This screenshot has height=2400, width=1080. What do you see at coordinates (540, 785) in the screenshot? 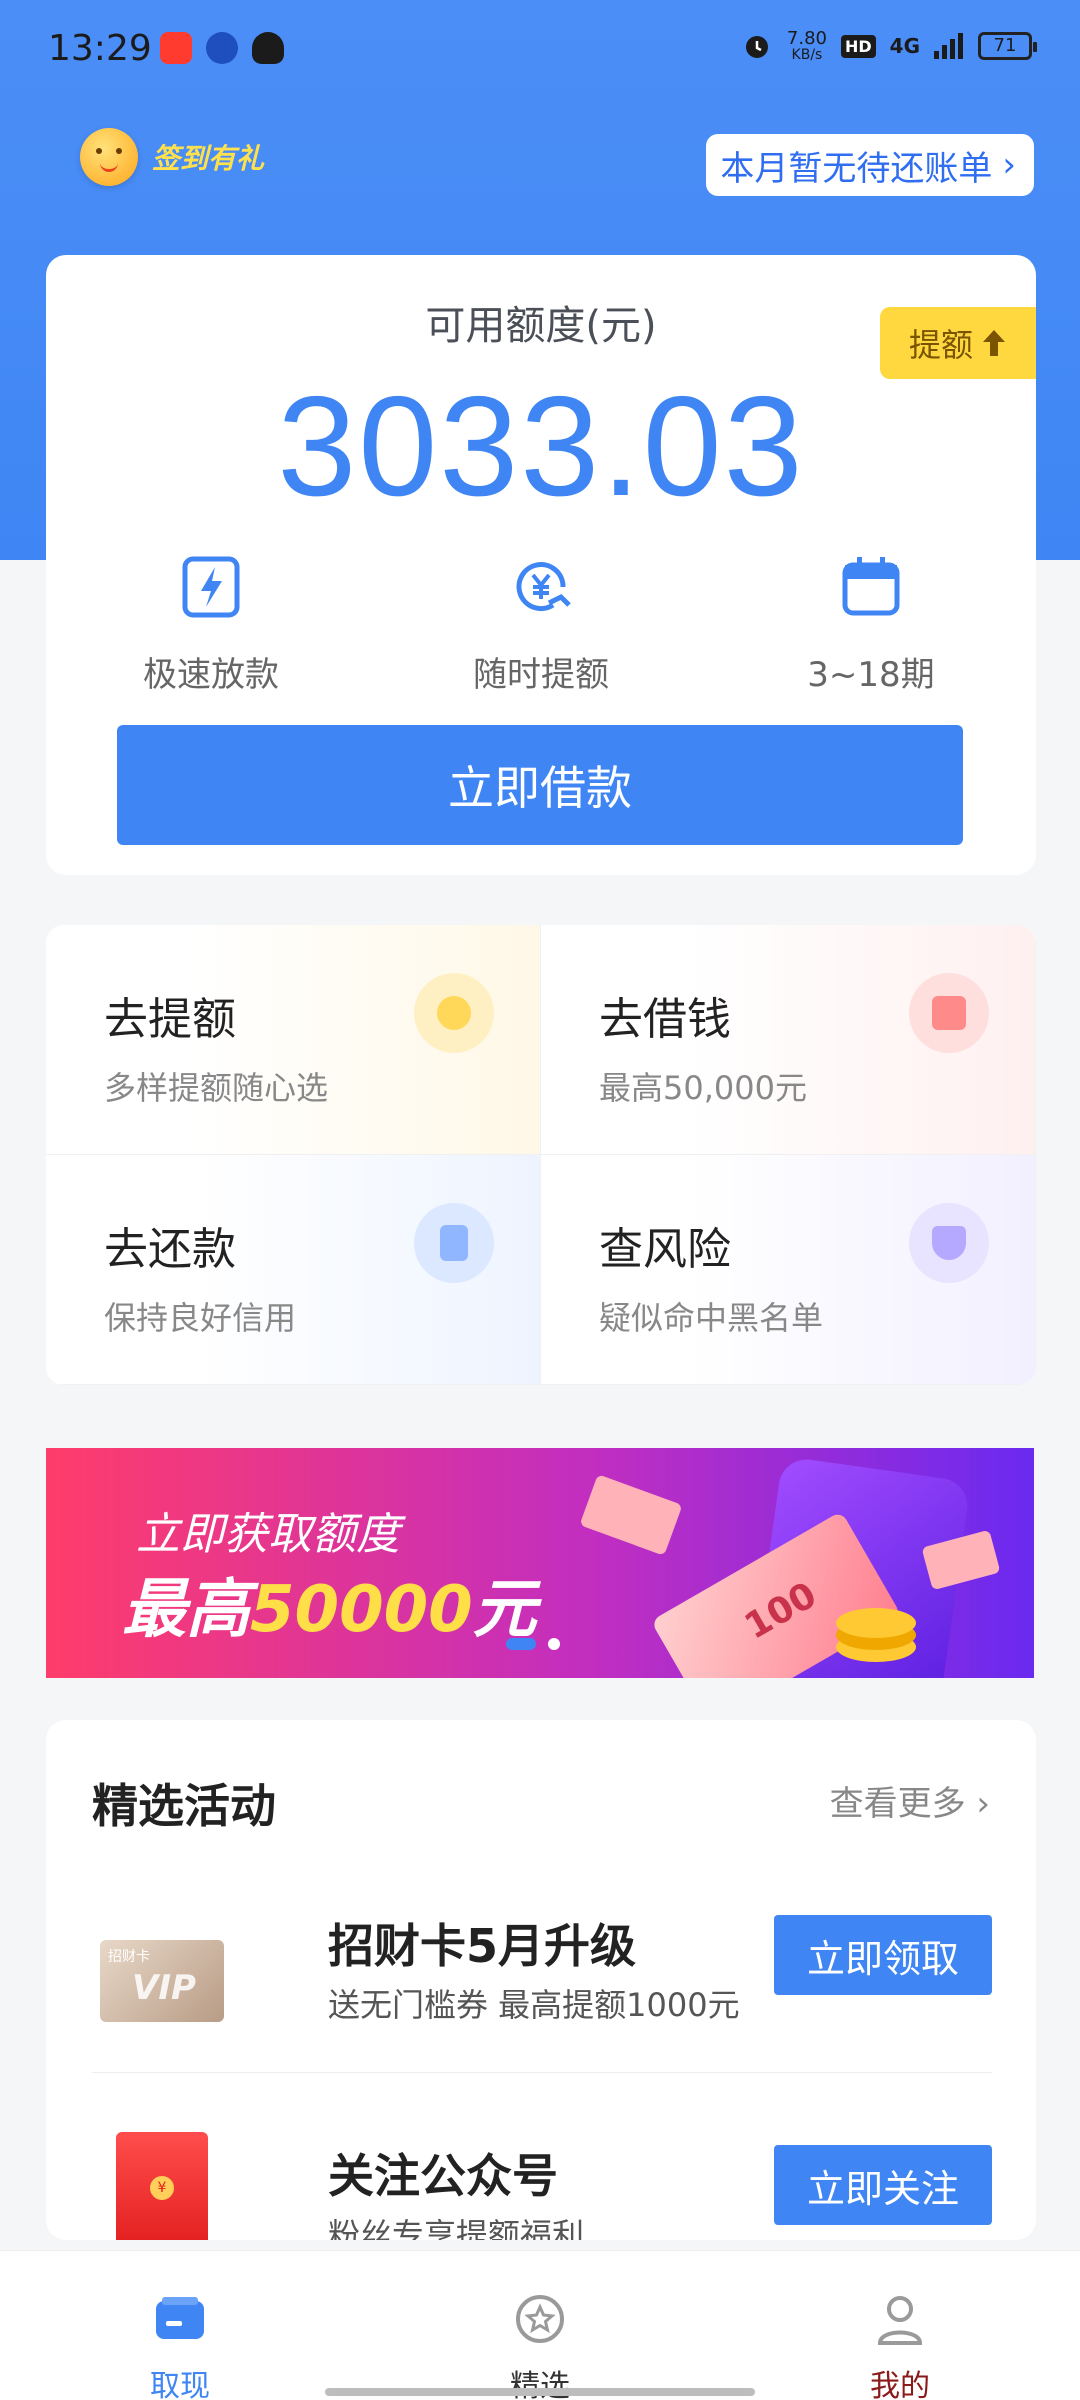
I see `borrow-now-button: 立即借款` at bounding box center [540, 785].